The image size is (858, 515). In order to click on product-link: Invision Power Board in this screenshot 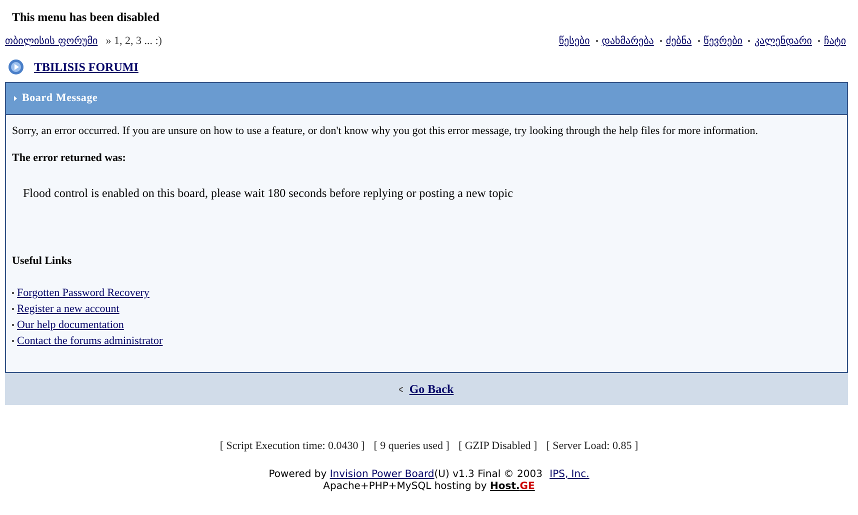, I will do `click(382, 474)`.